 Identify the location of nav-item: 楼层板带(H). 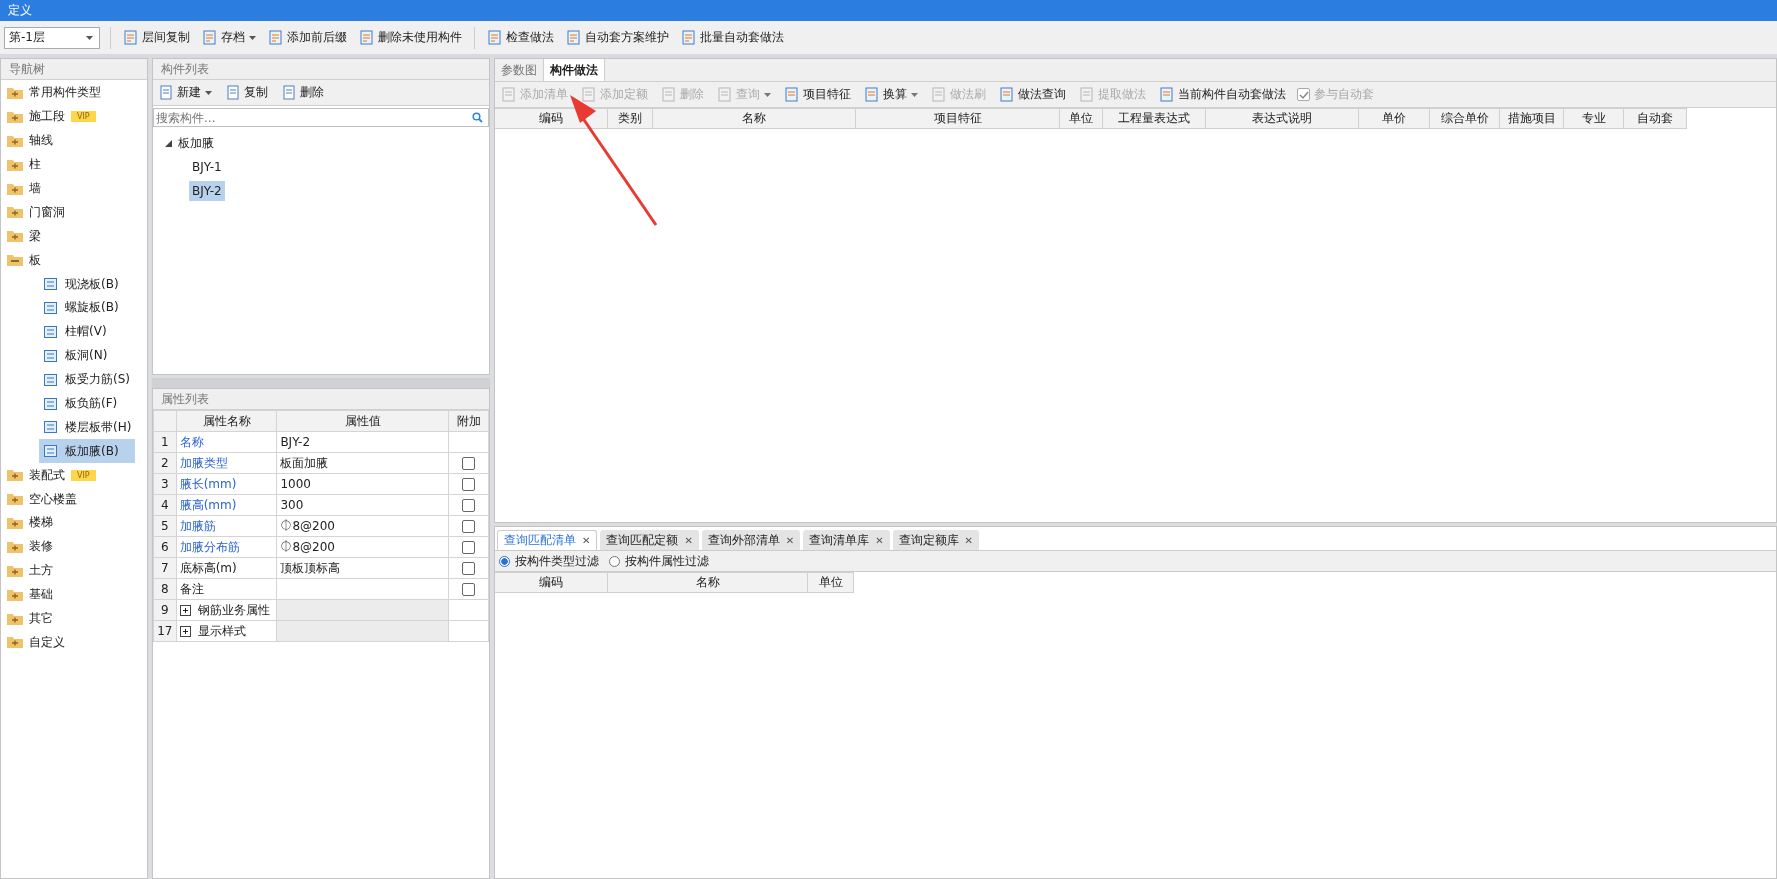
(74, 427).